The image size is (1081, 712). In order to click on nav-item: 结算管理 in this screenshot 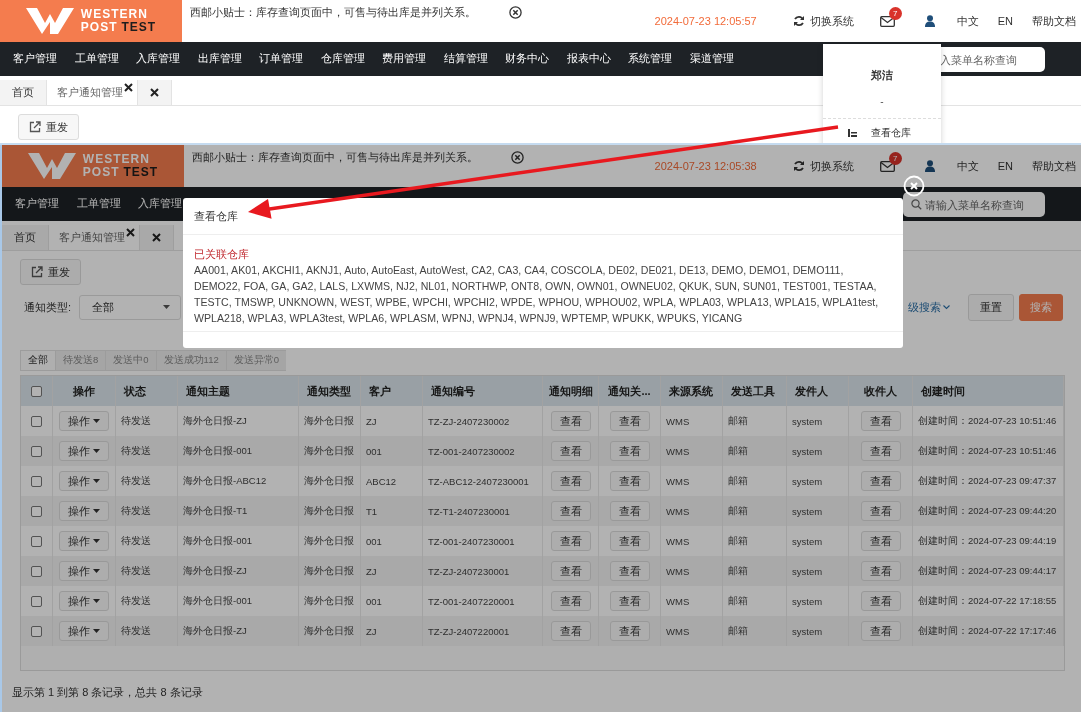, I will do `click(461, 59)`.